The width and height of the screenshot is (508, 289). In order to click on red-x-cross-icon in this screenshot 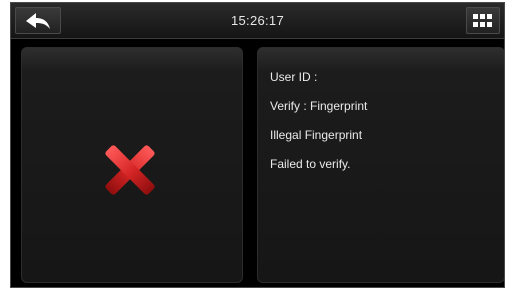, I will do `click(130, 170)`.